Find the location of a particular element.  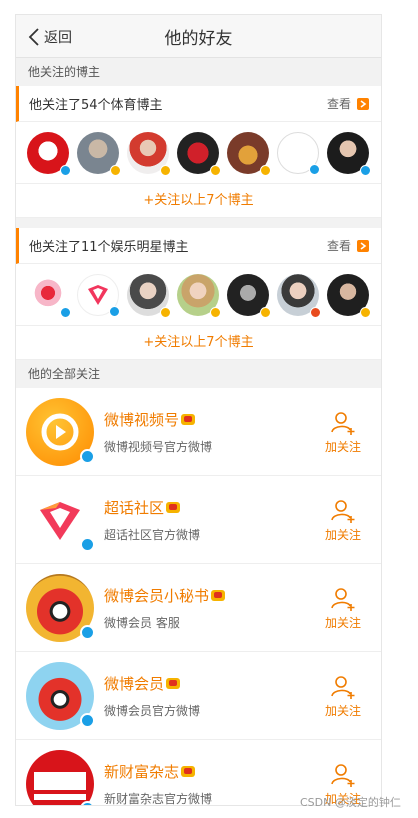

item-name: 微博会员小秘书 is located at coordinates (157, 595).